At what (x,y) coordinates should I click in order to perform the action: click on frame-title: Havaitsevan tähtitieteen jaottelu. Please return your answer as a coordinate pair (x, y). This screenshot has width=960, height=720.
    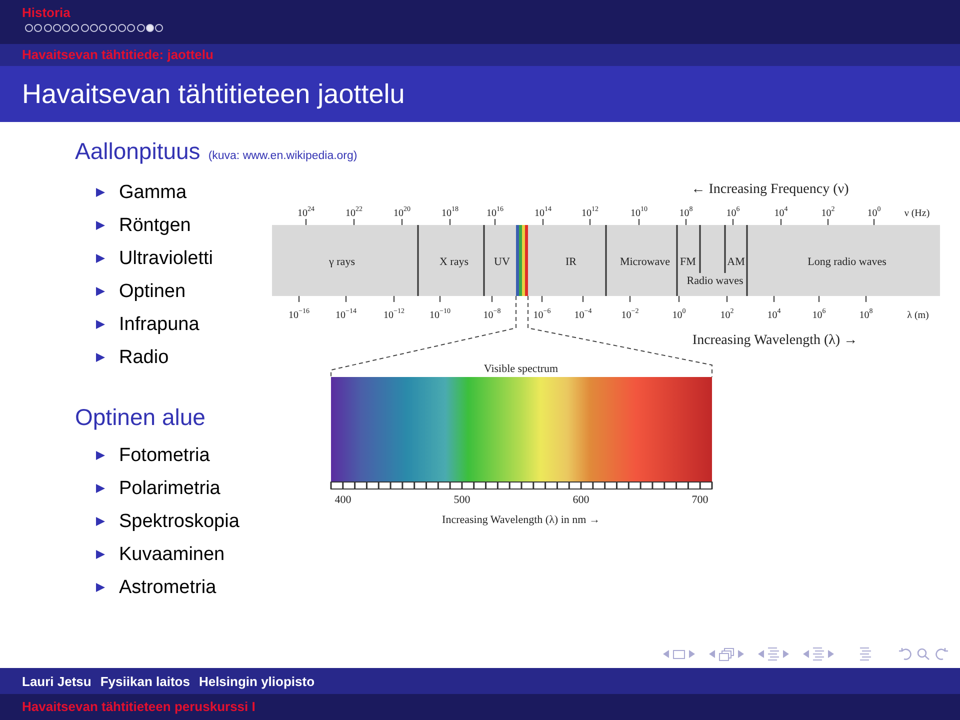
    Looking at the image, I should click on (213, 94).